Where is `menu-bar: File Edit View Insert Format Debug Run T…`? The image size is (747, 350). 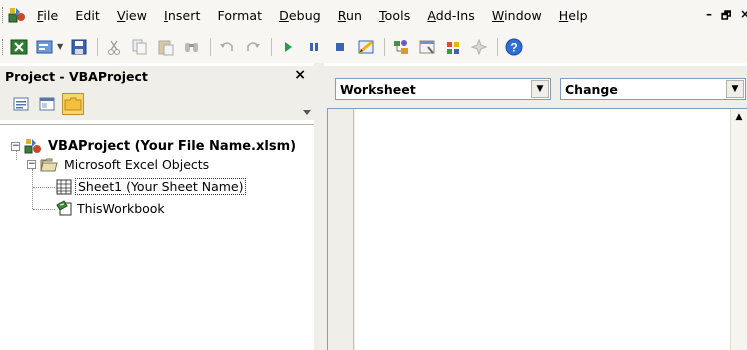 menu-bar: File Edit View Insert Format Debug Run T… is located at coordinates (373, 15).